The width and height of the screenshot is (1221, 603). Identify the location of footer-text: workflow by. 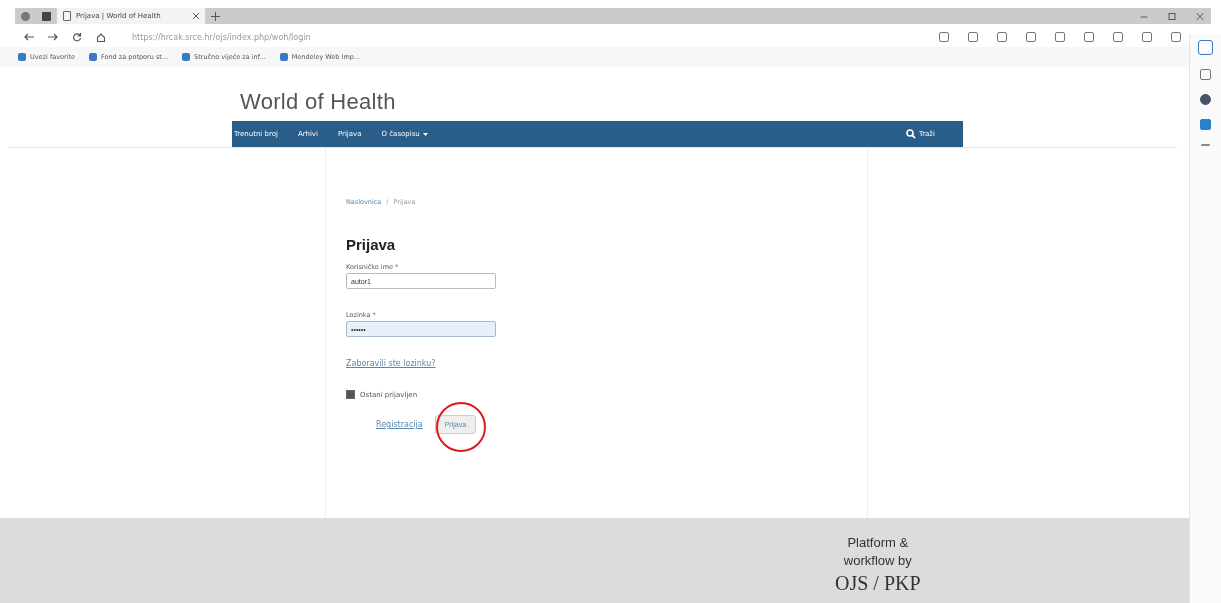
(877, 561).